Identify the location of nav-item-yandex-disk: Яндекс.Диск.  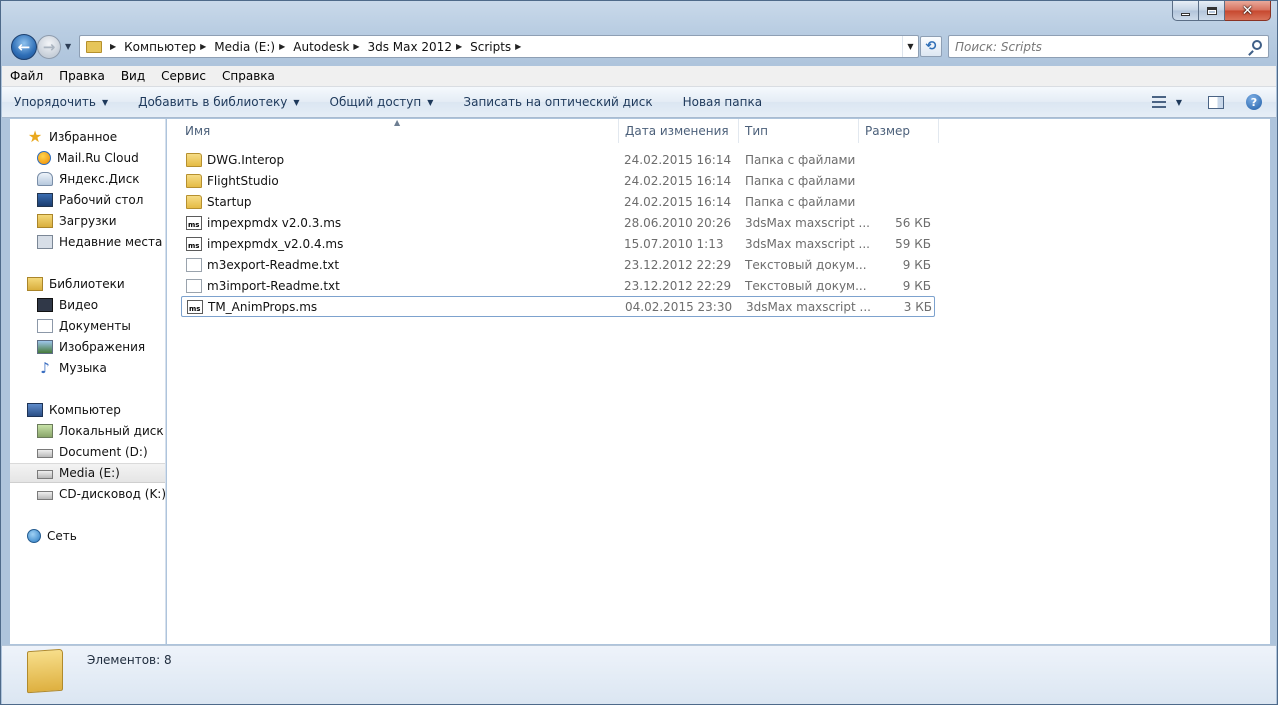
(87, 179).